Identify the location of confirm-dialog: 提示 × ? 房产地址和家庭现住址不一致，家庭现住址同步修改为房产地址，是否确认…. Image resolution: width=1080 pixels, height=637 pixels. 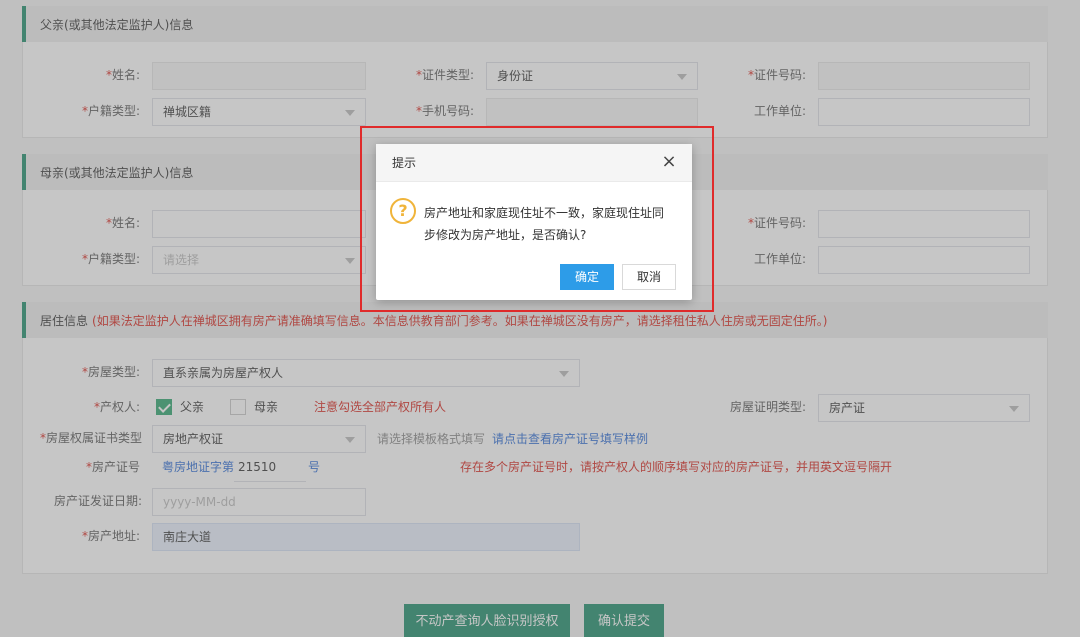
(534, 222).